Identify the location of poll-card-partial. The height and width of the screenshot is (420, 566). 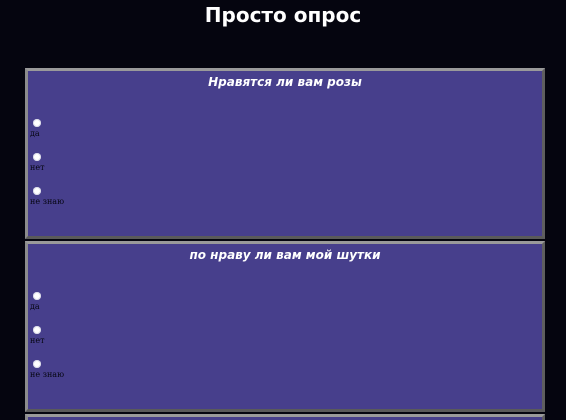
(285, 417).